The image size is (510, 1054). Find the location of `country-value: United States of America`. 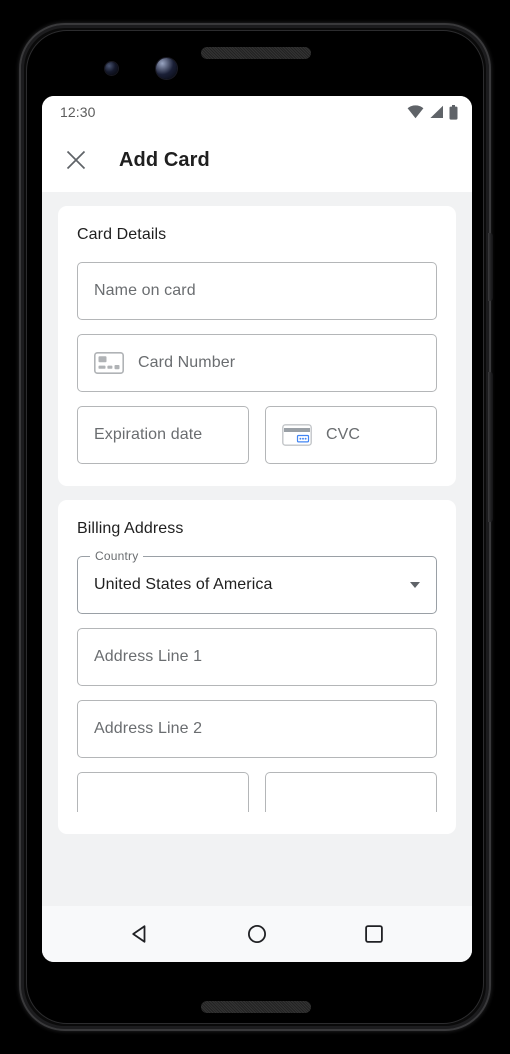

country-value: United States of America is located at coordinates (183, 584).